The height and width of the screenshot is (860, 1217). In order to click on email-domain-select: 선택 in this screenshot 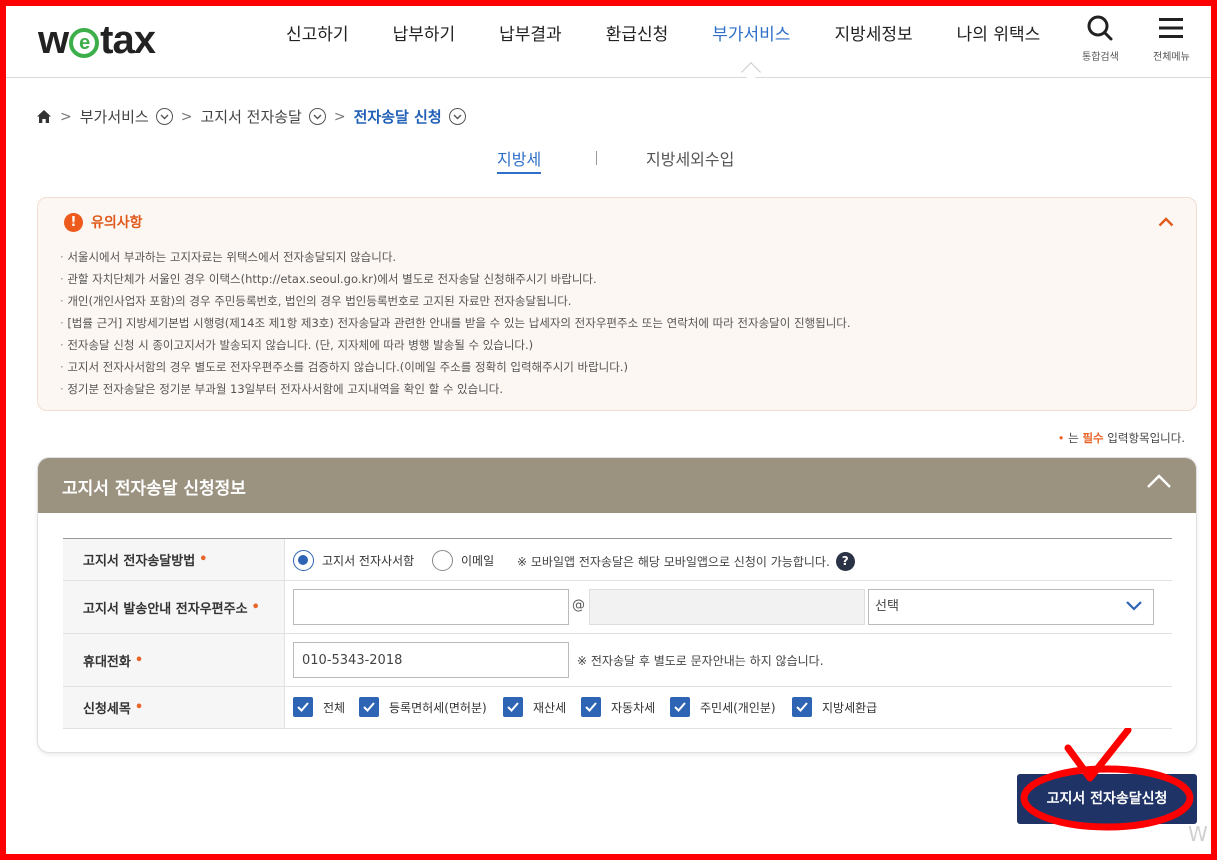, I will do `click(1011, 607)`.